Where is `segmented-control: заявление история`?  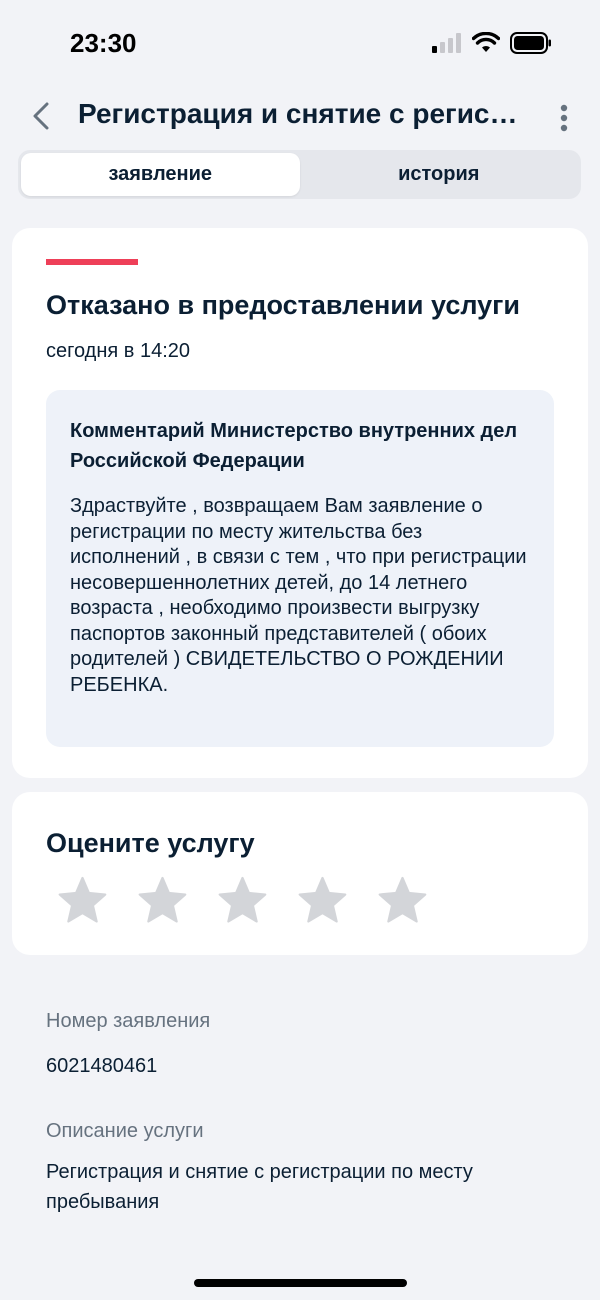
segmented-control: заявление история is located at coordinates (299, 174).